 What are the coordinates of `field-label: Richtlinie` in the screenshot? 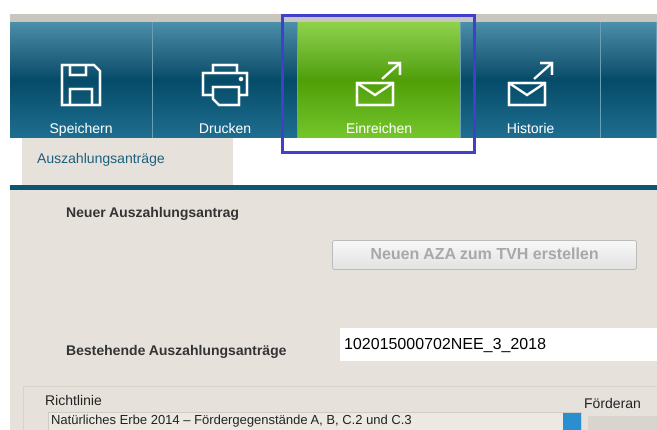 It's located at (73, 400).